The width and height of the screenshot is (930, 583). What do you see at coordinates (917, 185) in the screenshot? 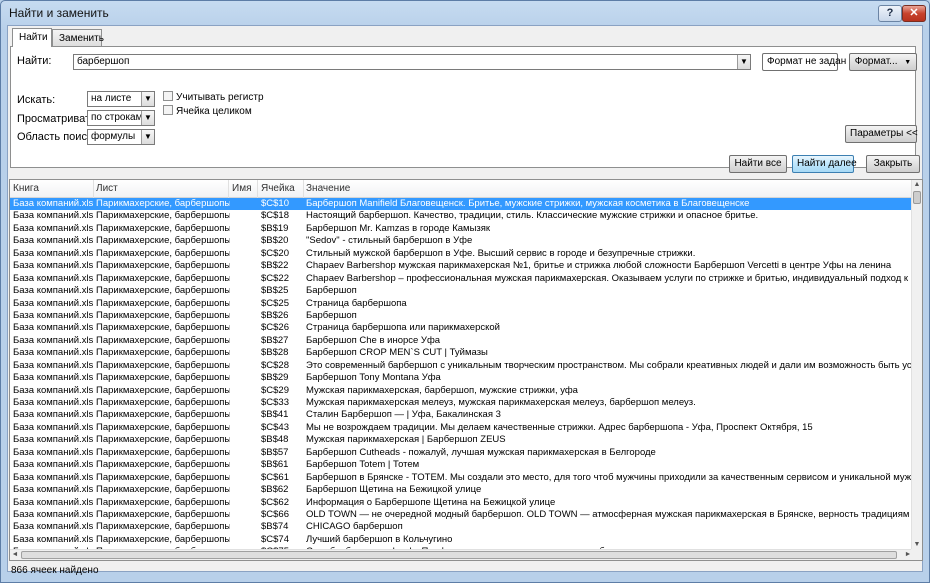
I see `scroll-up-icon: ▲` at bounding box center [917, 185].